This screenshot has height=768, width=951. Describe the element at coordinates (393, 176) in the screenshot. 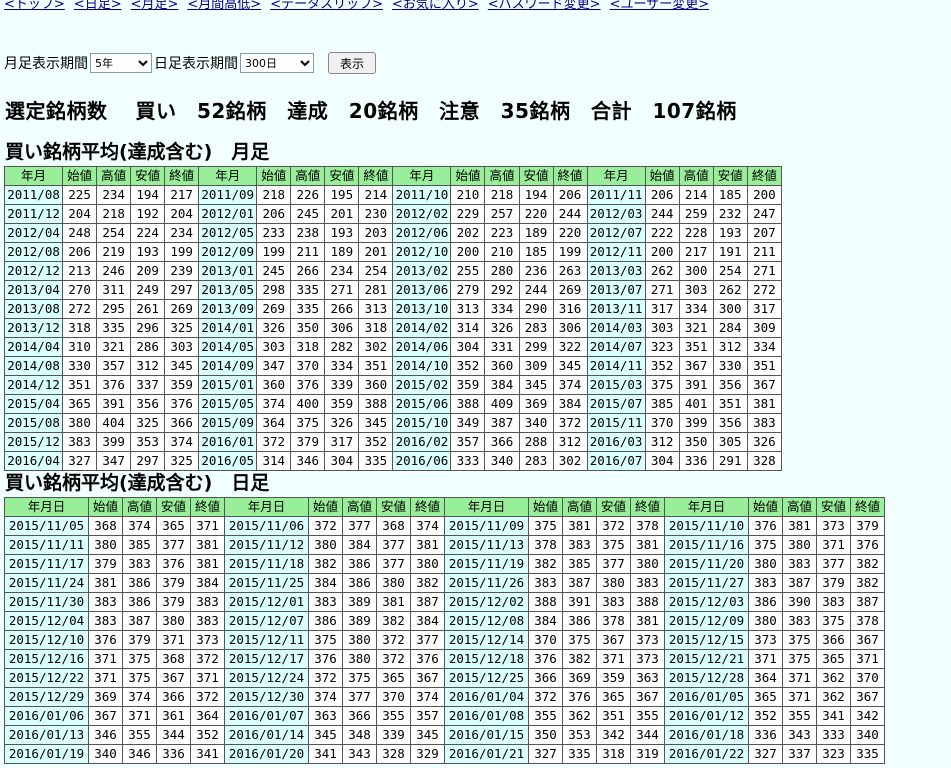

I see `table-header-row: 年月 始値 高値 安値 終値 年月 始値 高値 安値 終値 年月 始値 高値 安値 終値 年月 始値 高値 安値 終値` at that location.